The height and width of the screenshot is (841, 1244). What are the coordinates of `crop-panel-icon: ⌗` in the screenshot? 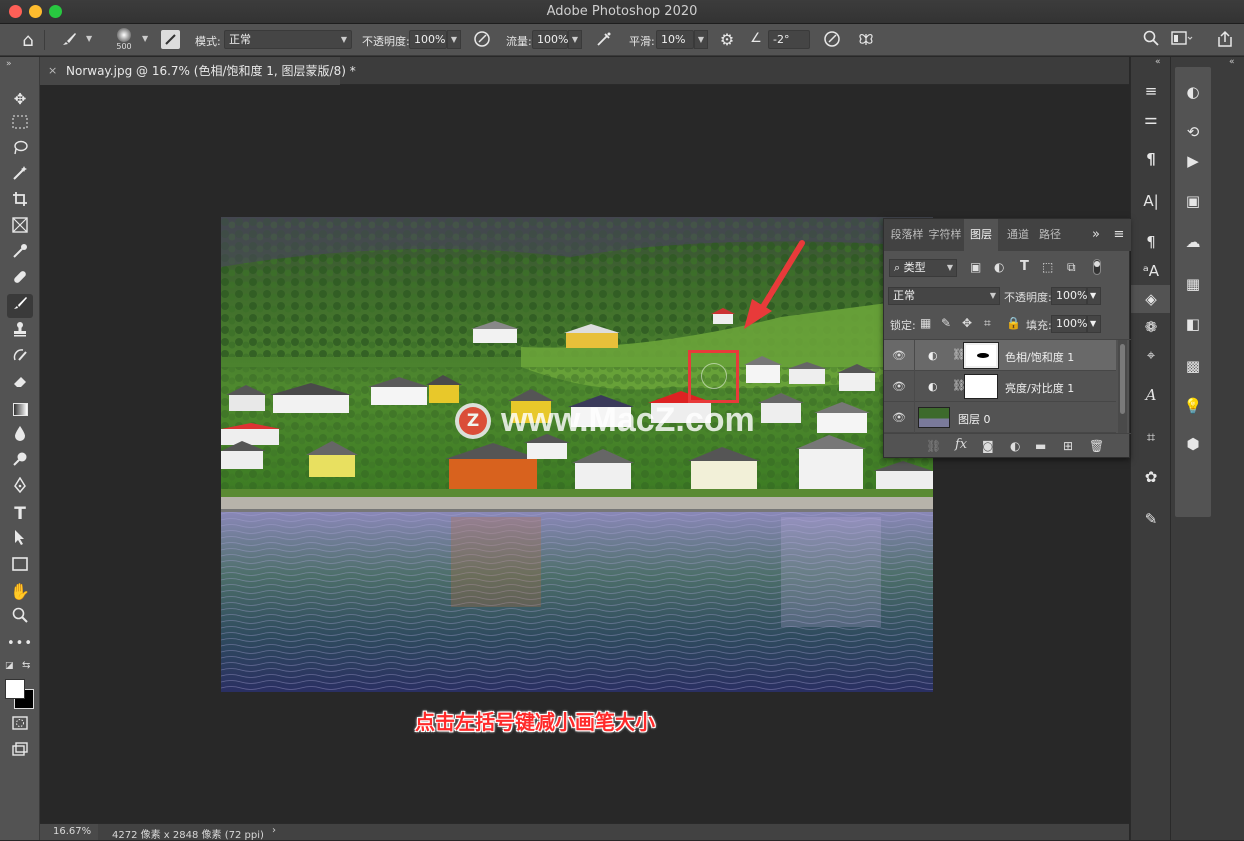 It's located at (1151, 437).